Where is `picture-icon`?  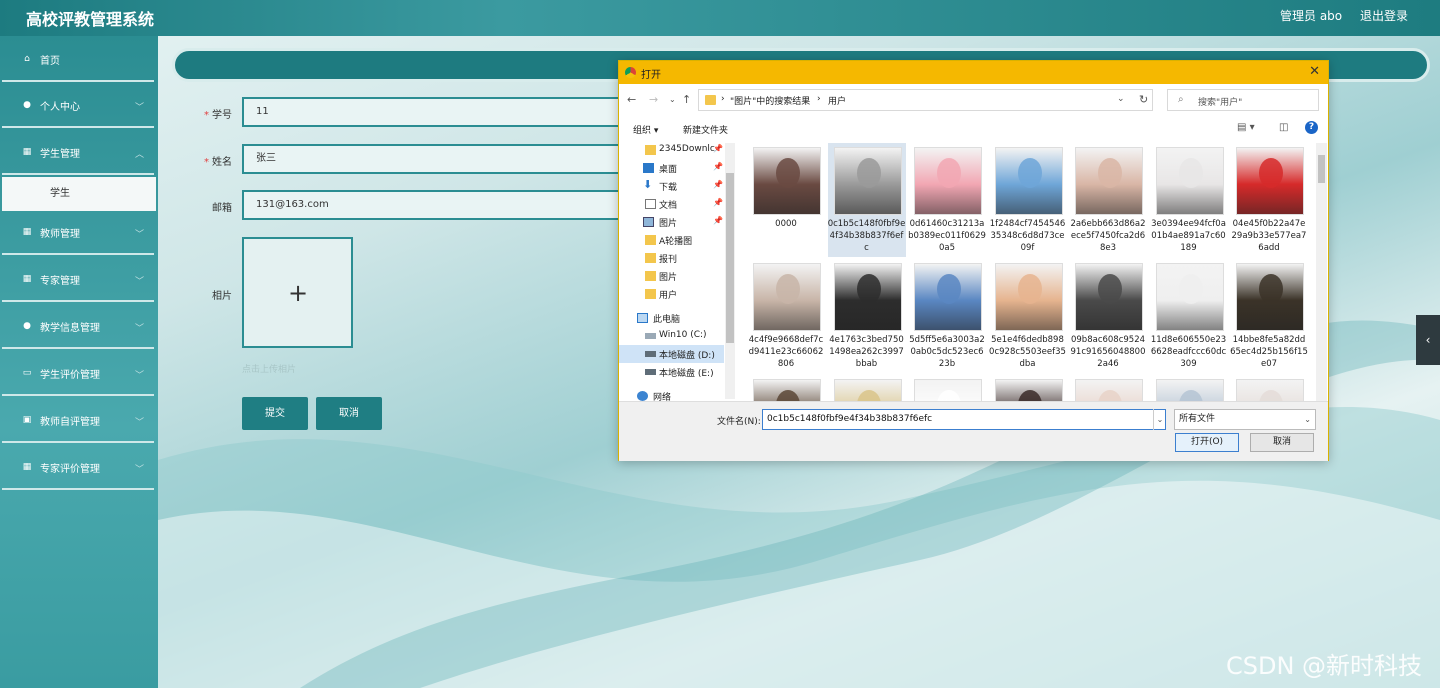 picture-icon is located at coordinates (648, 222).